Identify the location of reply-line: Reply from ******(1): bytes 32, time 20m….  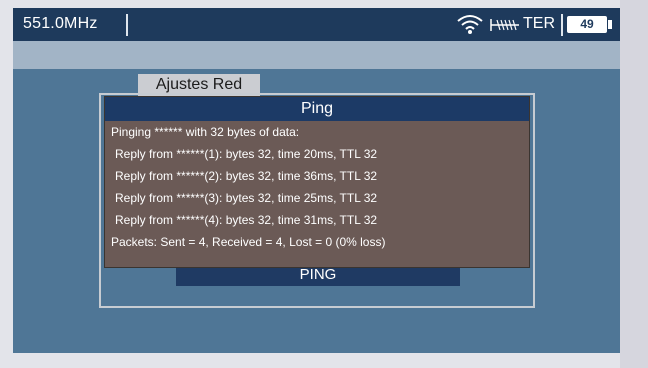
(246, 154).